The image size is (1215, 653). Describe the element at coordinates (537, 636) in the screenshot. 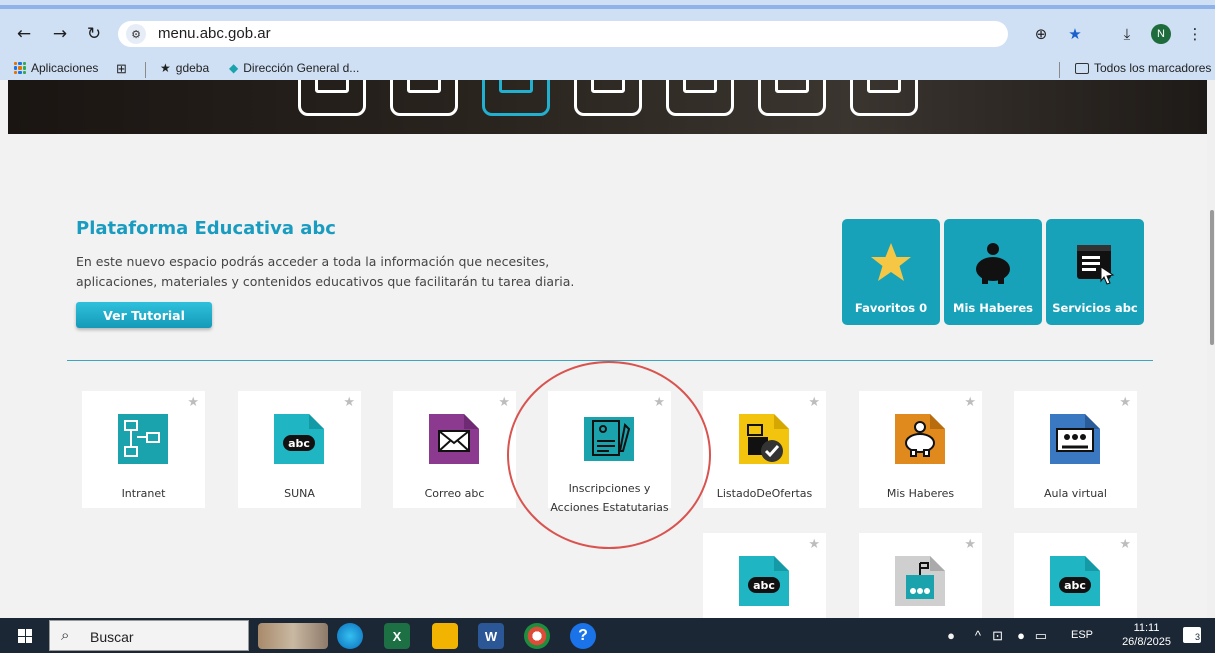

I see `chrome-browser-icon` at that location.